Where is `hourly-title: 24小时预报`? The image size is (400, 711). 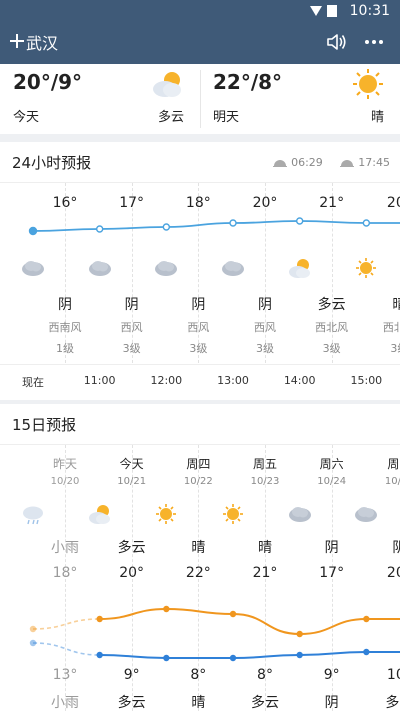 hourly-title: 24小时预报 is located at coordinates (52, 163).